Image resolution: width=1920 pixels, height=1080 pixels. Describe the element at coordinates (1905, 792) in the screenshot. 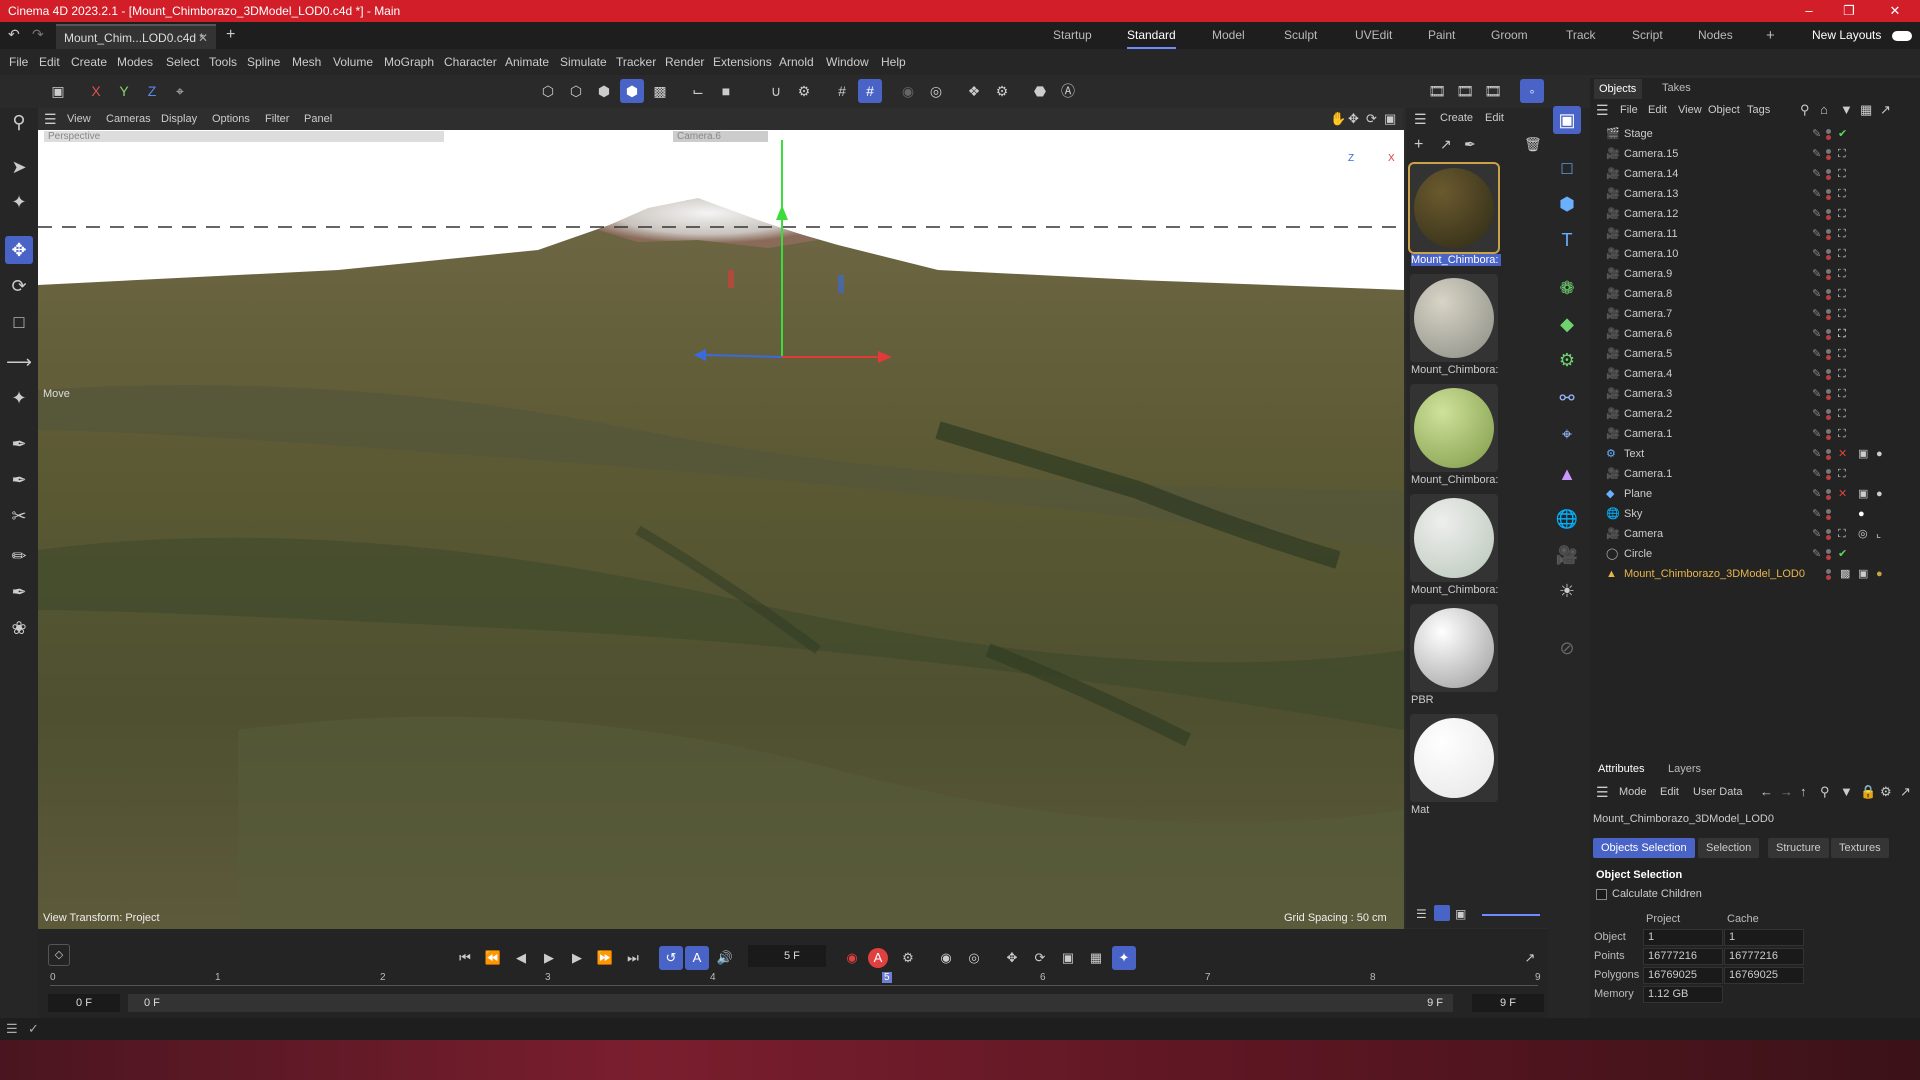

I see `new-attr-window-icon: ↗` at that location.